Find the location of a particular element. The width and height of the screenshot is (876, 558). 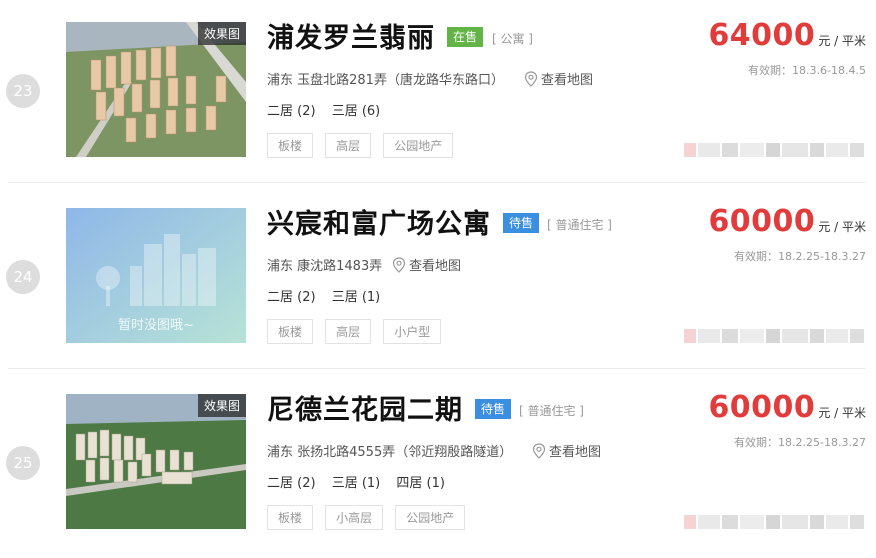

feature-tags: 板楼 高层 公园地产 is located at coordinates (363, 145).